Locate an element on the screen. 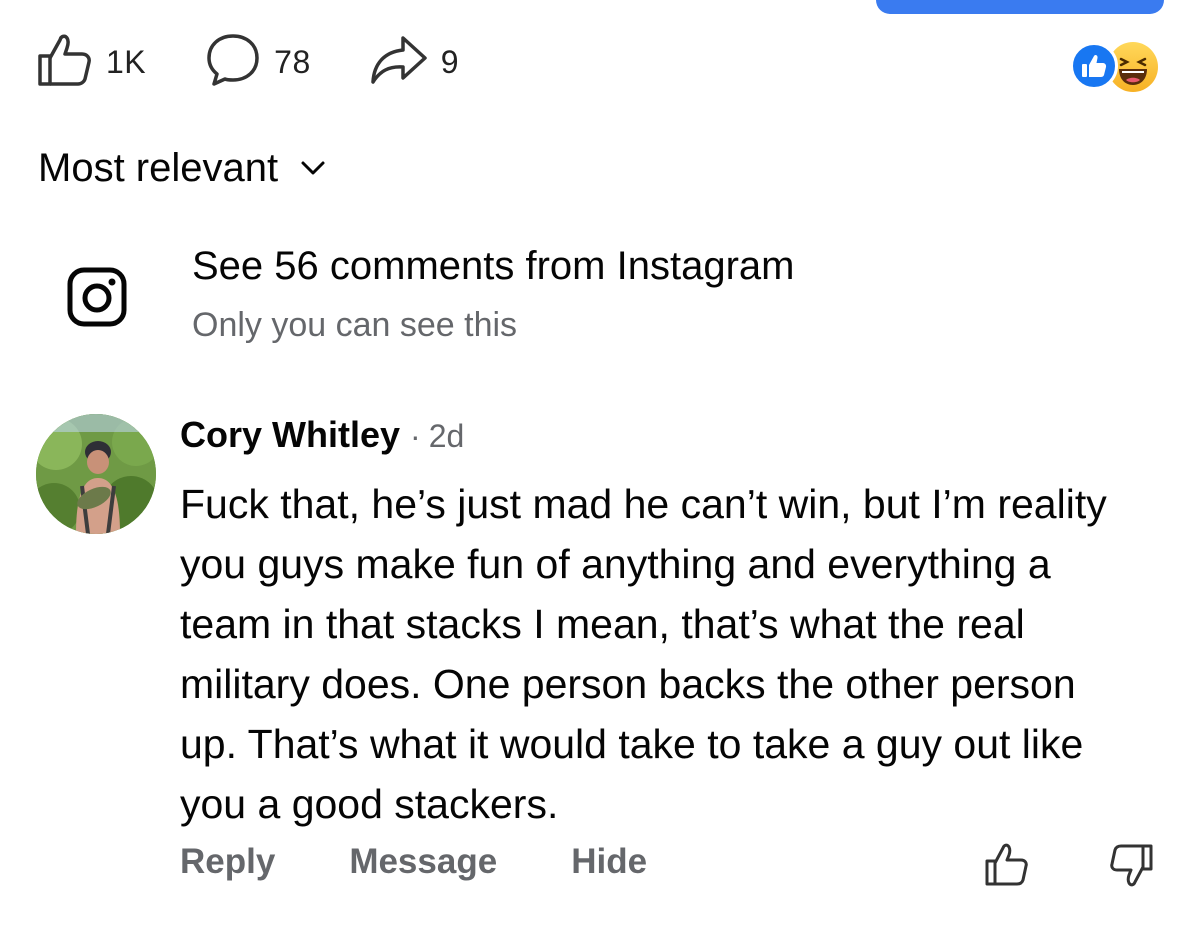  sort-dropdown: Most relevant is located at coordinates (182, 168).